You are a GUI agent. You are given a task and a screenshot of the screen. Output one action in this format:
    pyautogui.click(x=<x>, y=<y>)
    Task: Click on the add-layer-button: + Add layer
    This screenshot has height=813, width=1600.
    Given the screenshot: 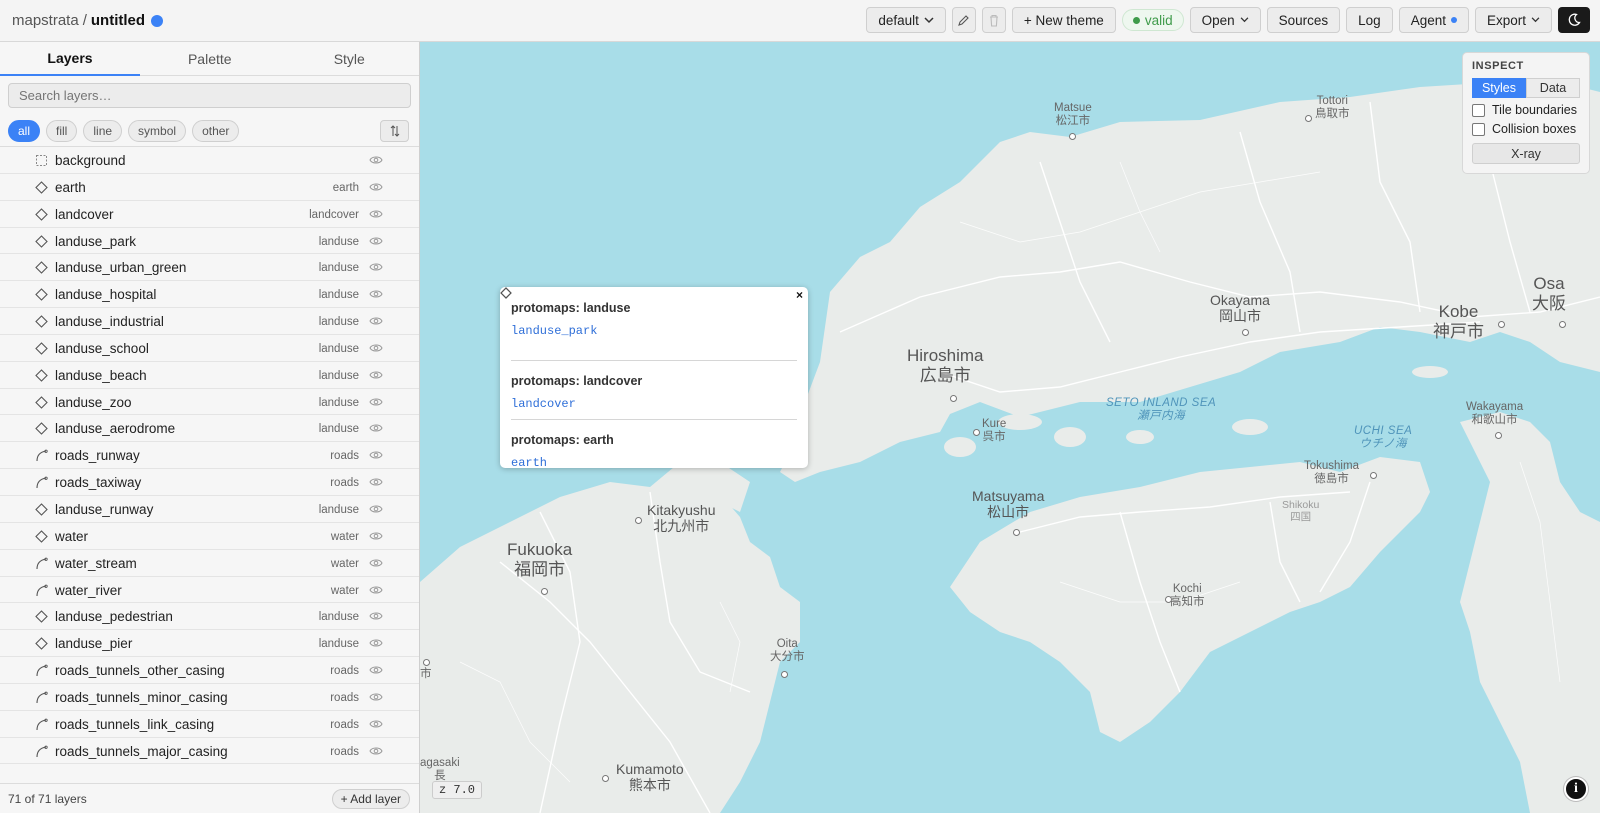 What is the action you would take?
    pyautogui.click(x=370, y=799)
    